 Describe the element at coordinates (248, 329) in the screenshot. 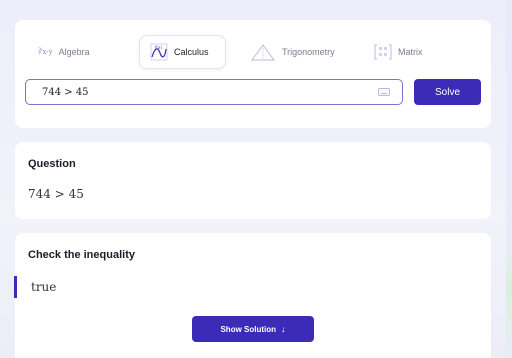

I see `show-solution-label: Show Solution` at that location.